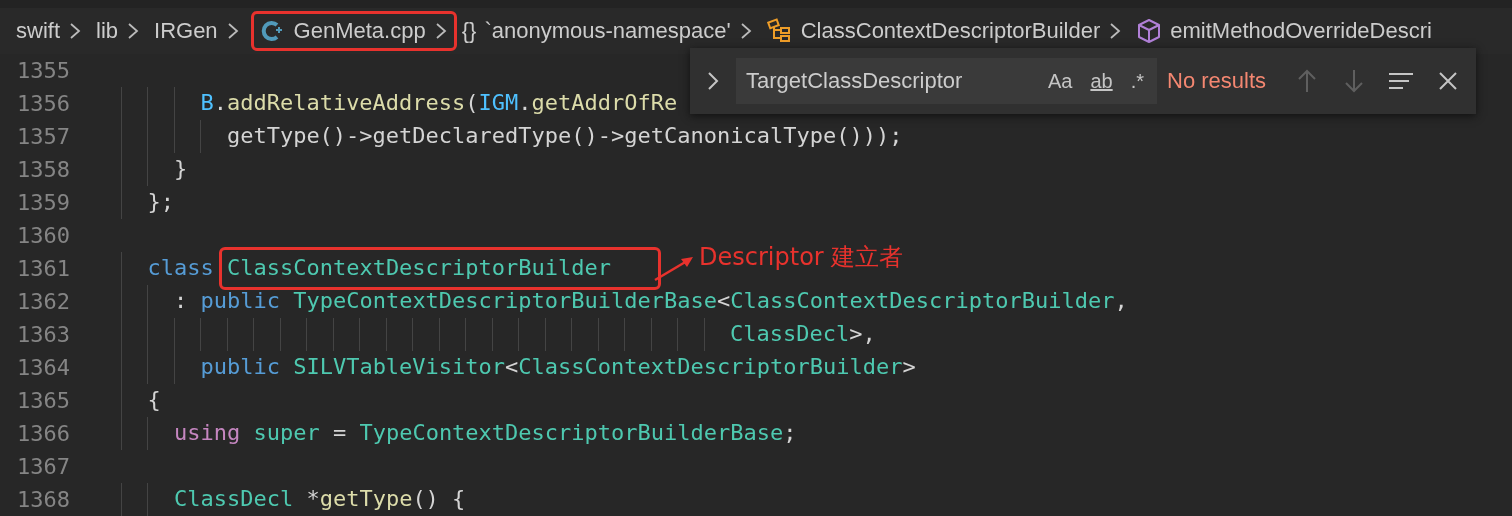 This screenshot has width=1512, height=516. I want to click on line-number: 1361, so click(43, 268).